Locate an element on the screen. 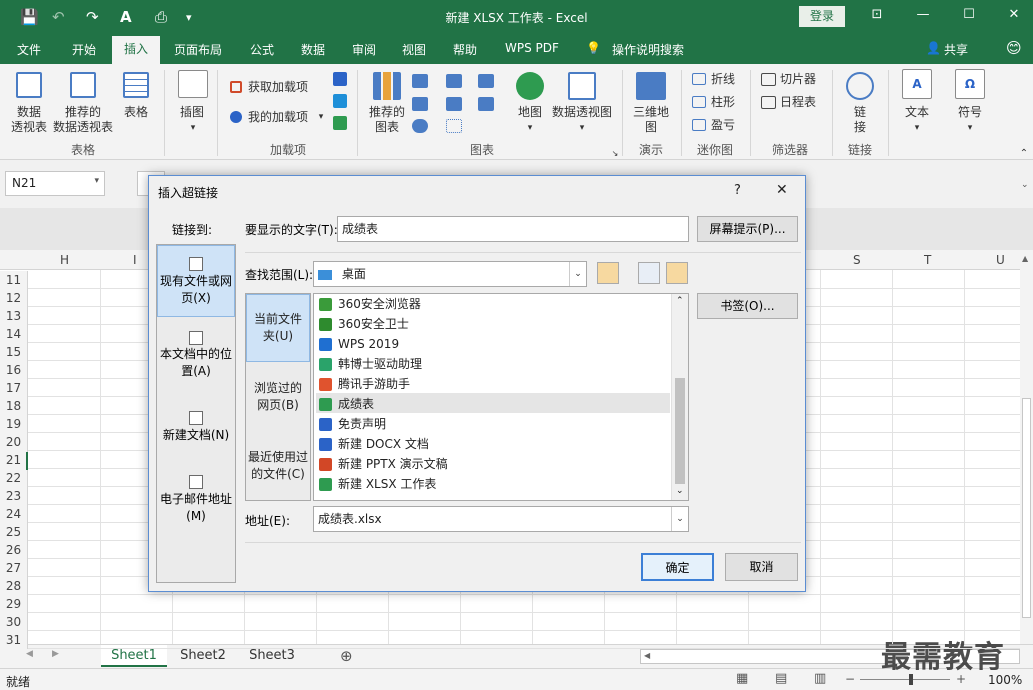 The height and width of the screenshot is (690, 1033). tab-formulas: 公式 is located at coordinates (262, 49).